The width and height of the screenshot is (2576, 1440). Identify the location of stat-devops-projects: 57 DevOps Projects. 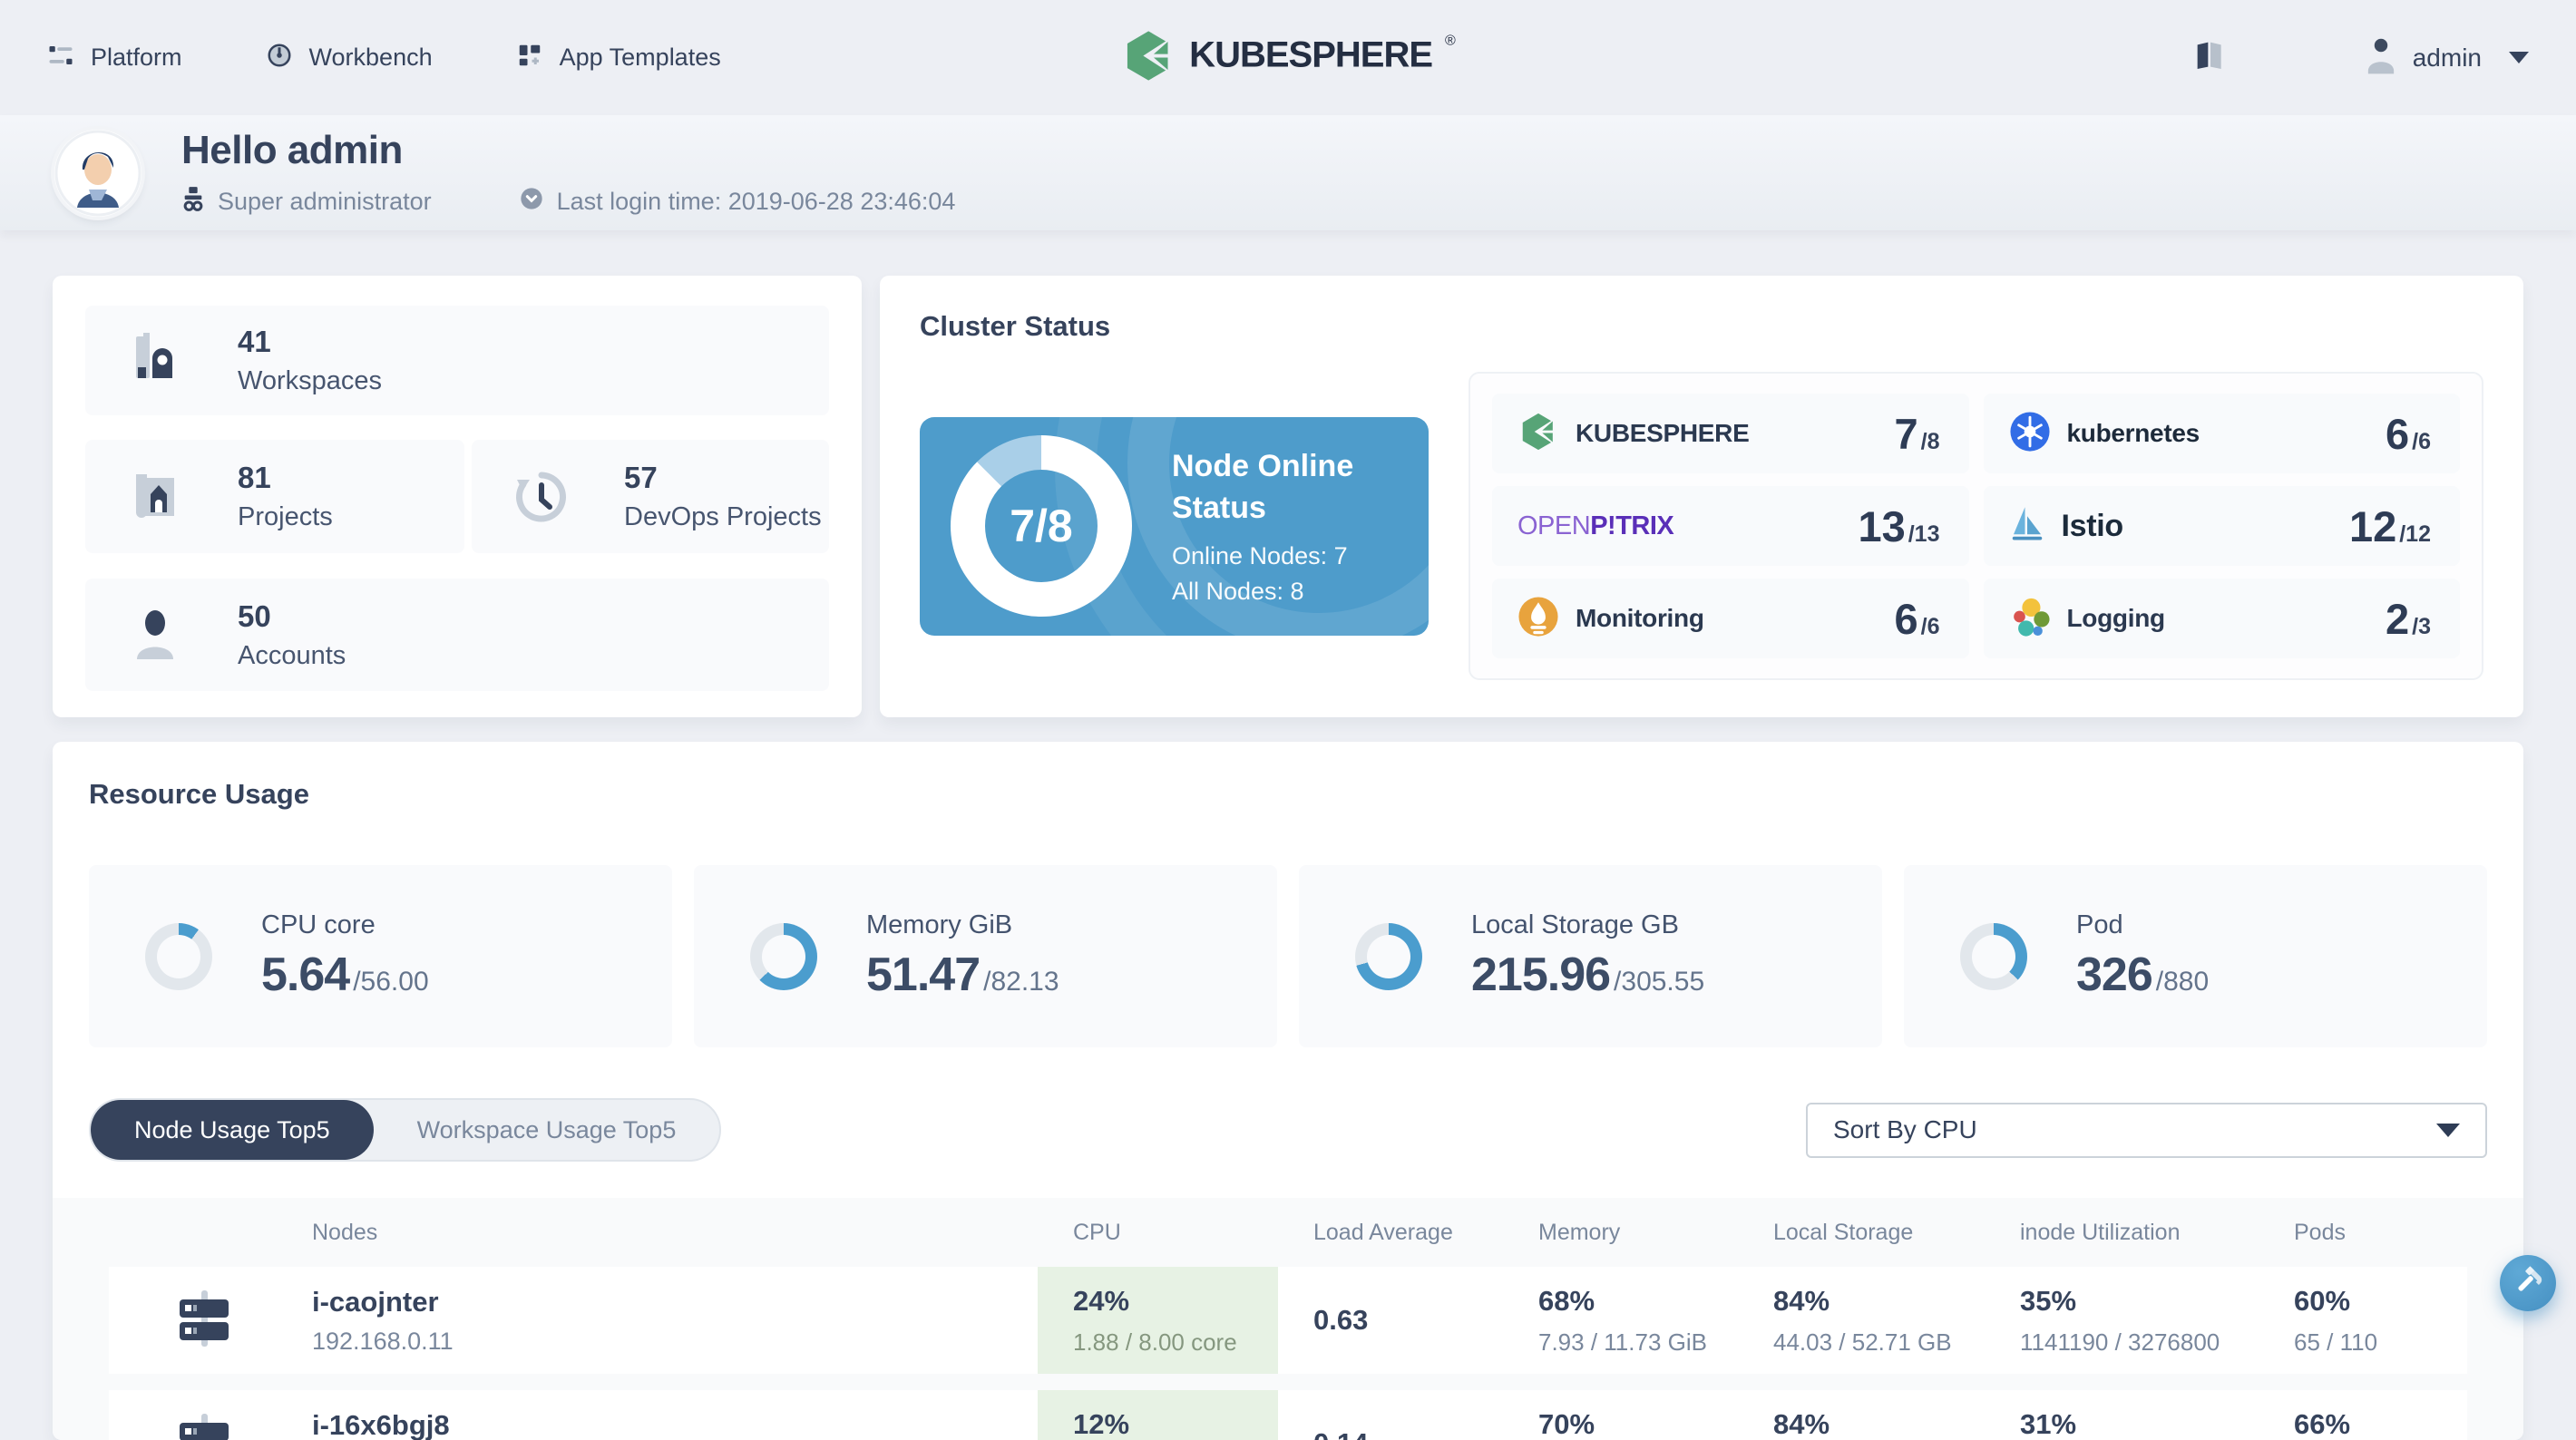
(650, 496).